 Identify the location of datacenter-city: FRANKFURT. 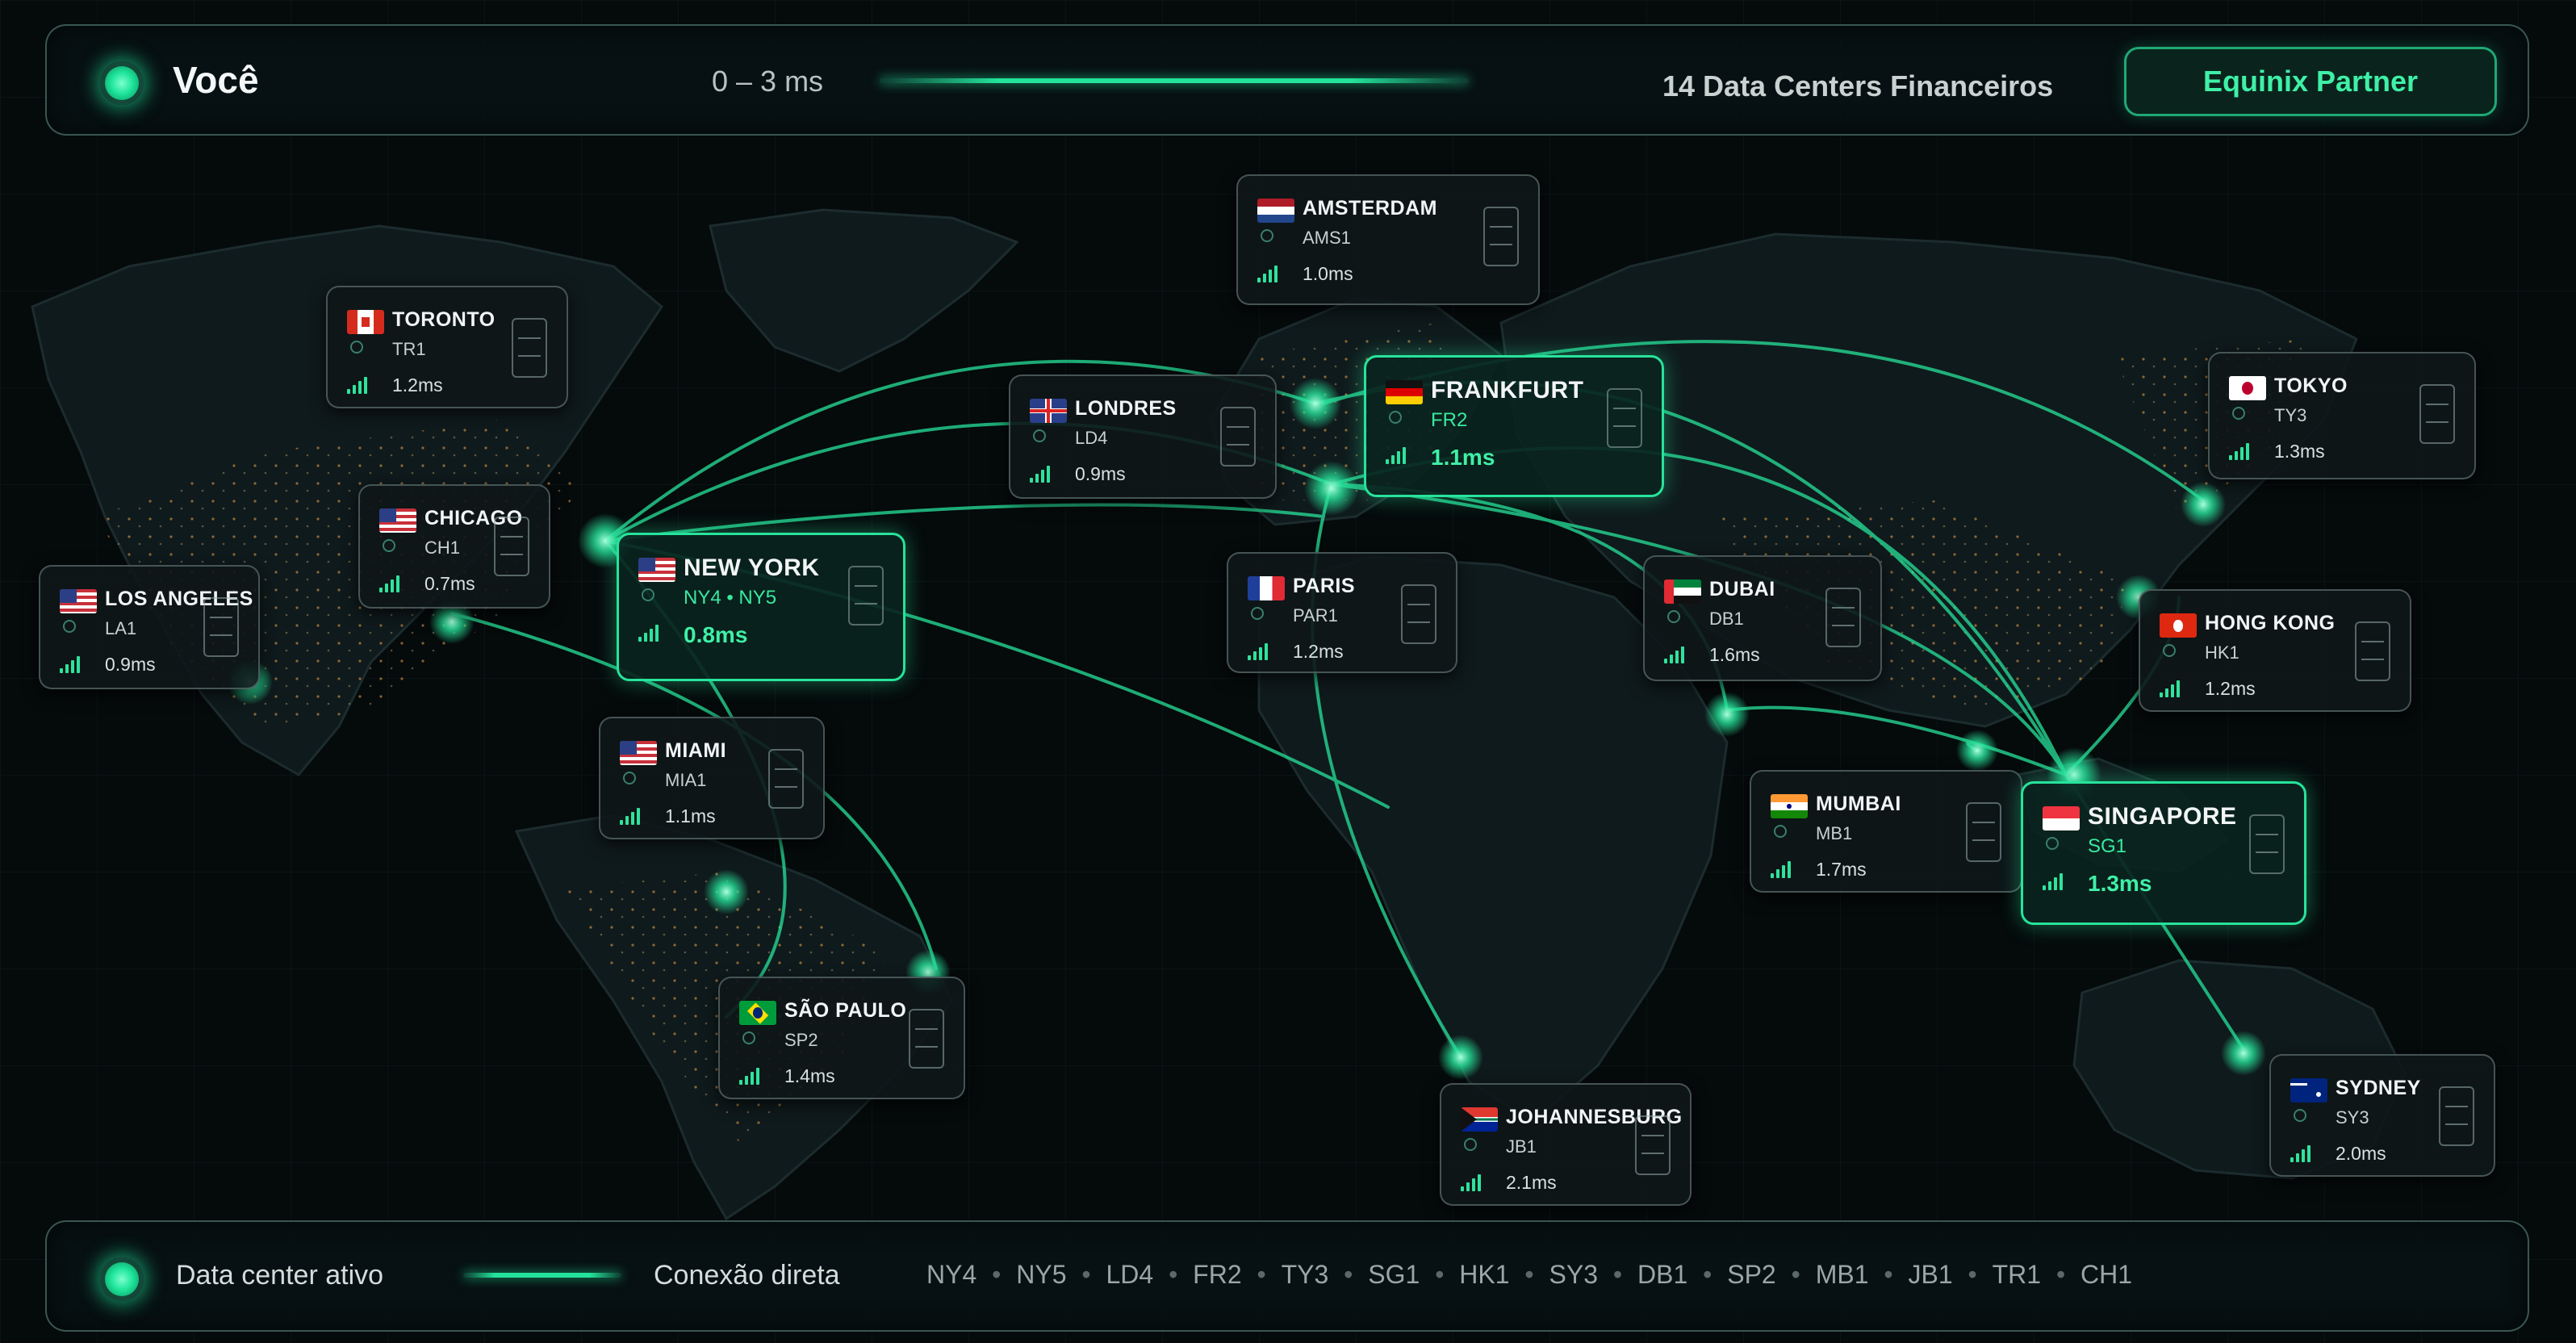
(1507, 390).